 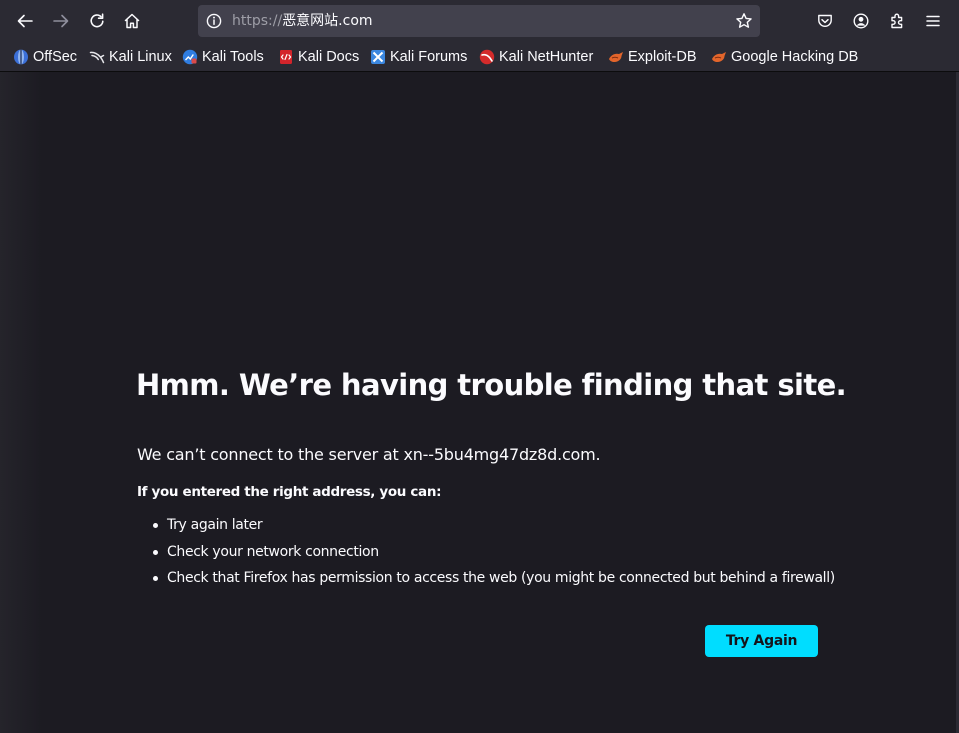 What do you see at coordinates (492, 530) in the screenshot?
I see `list-item: Try again later` at bounding box center [492, 530].